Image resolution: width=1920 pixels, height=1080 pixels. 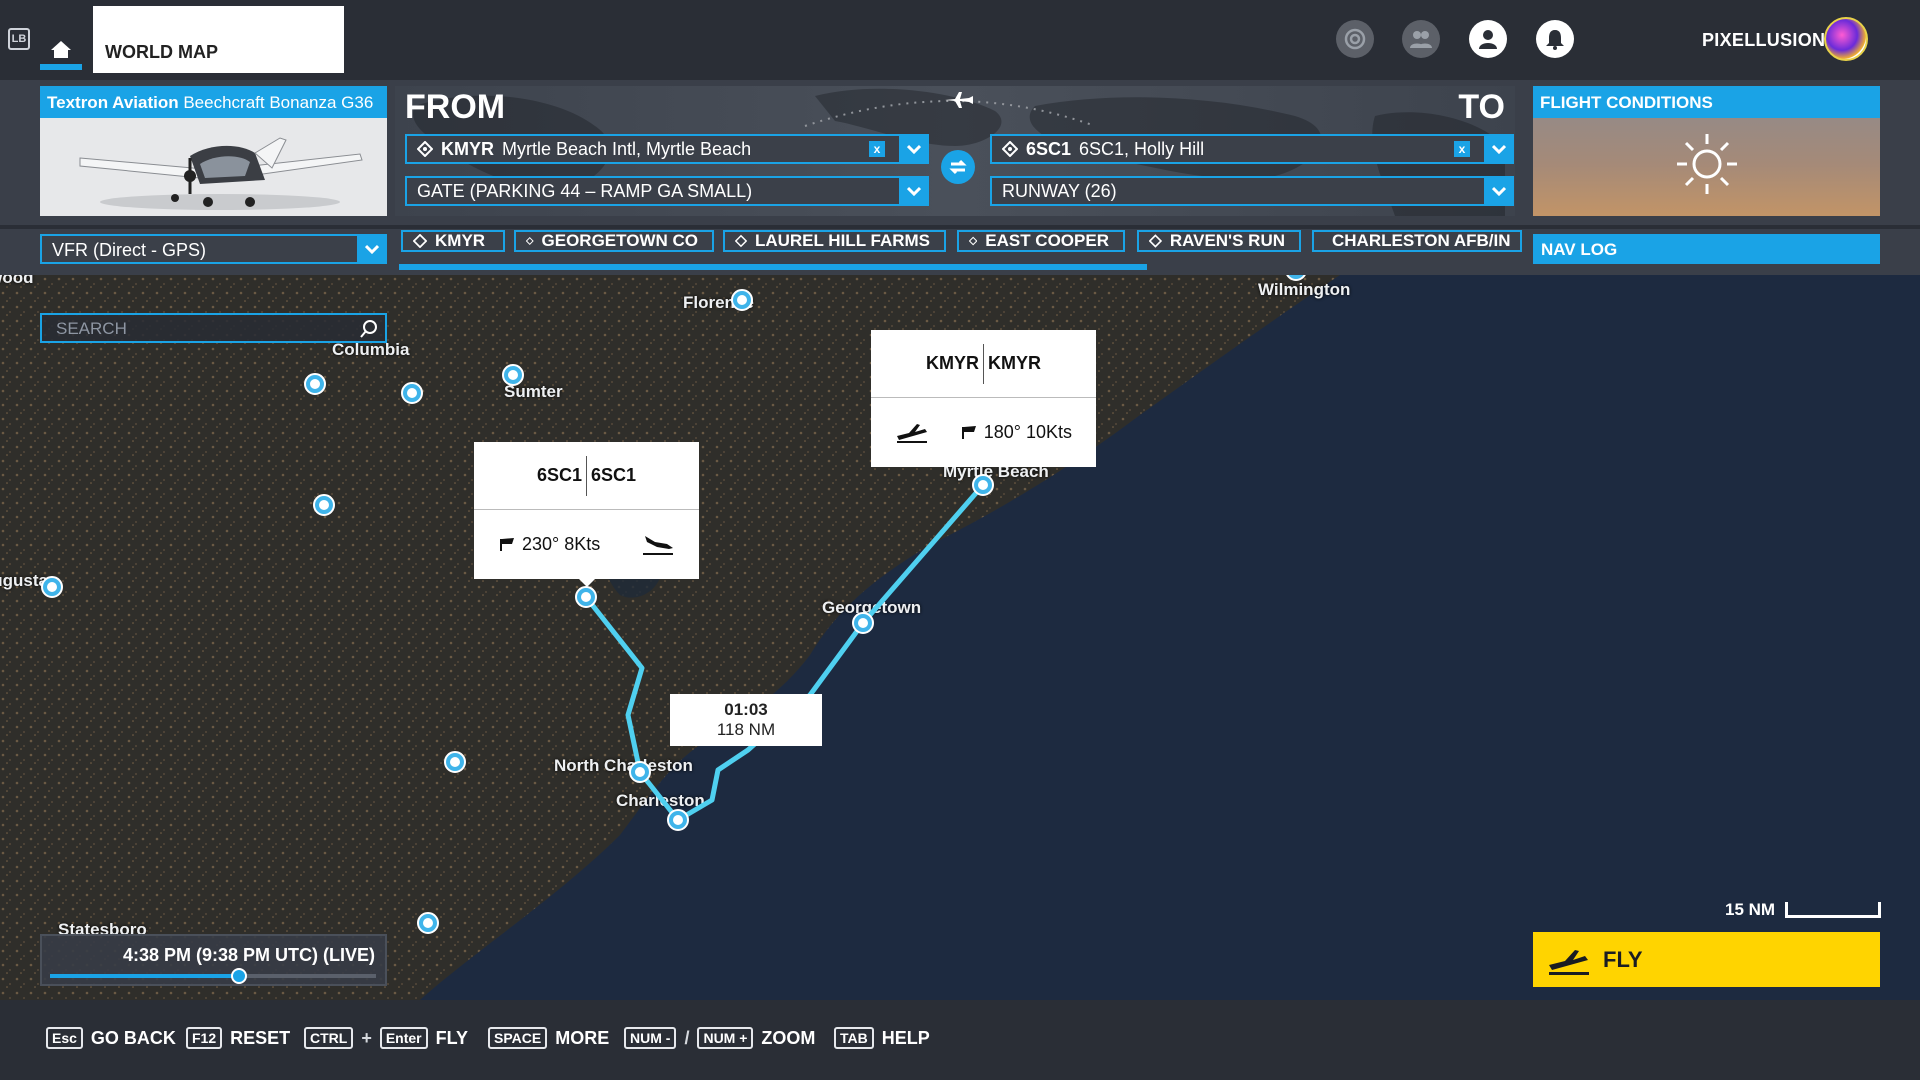 I want to click on wind-value: 180° 10Kts, so click(x=1027, y=431).